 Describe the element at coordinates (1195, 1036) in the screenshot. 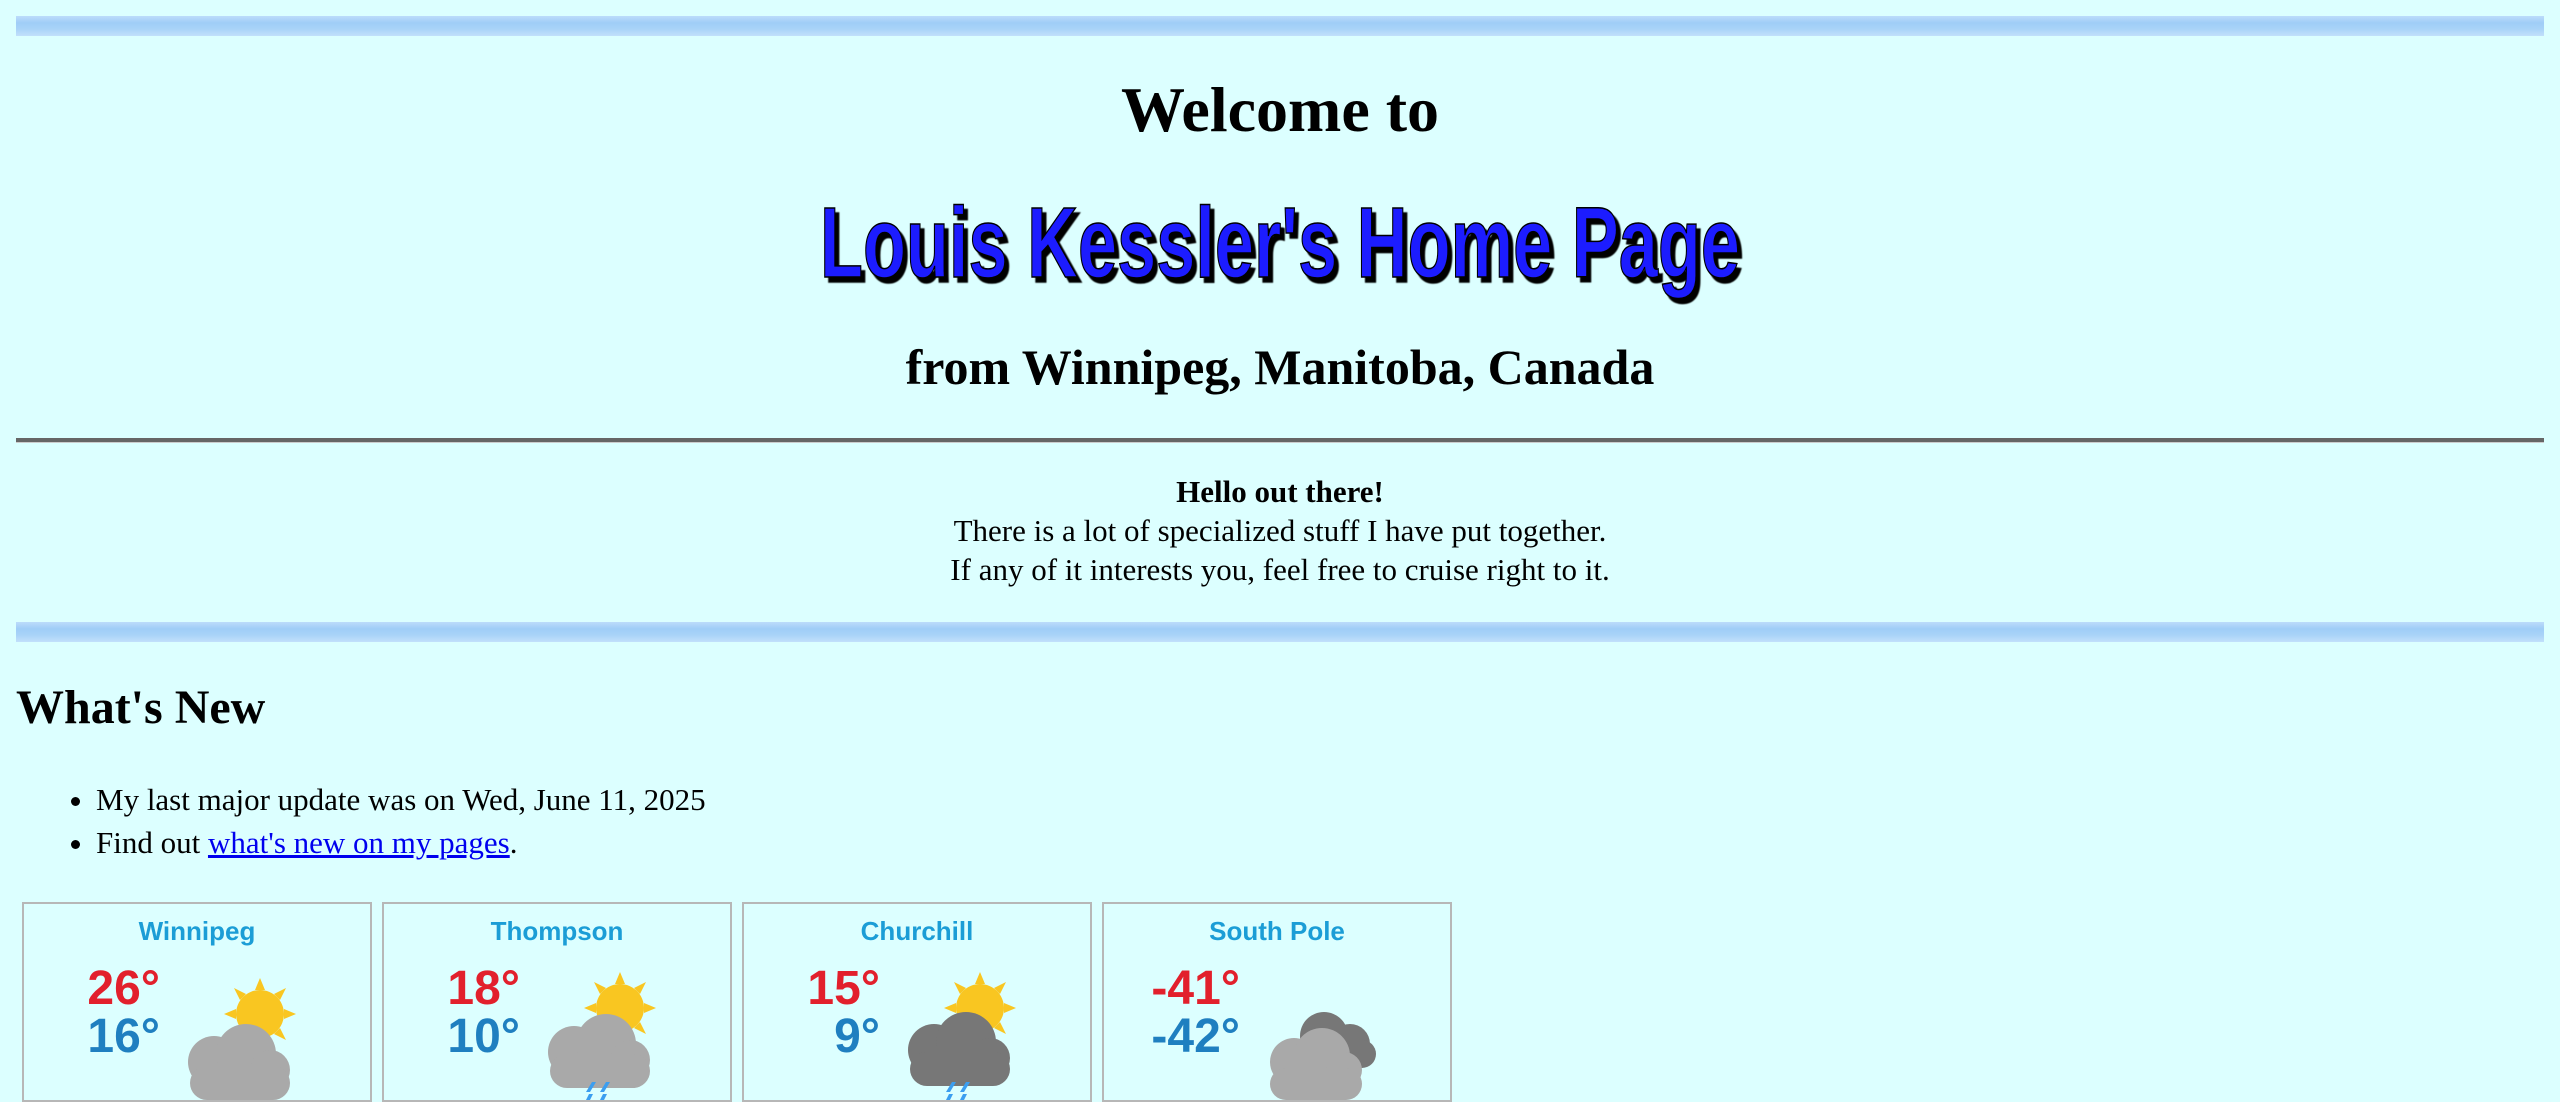

I see `weather-low-temp: -42°` at that location.